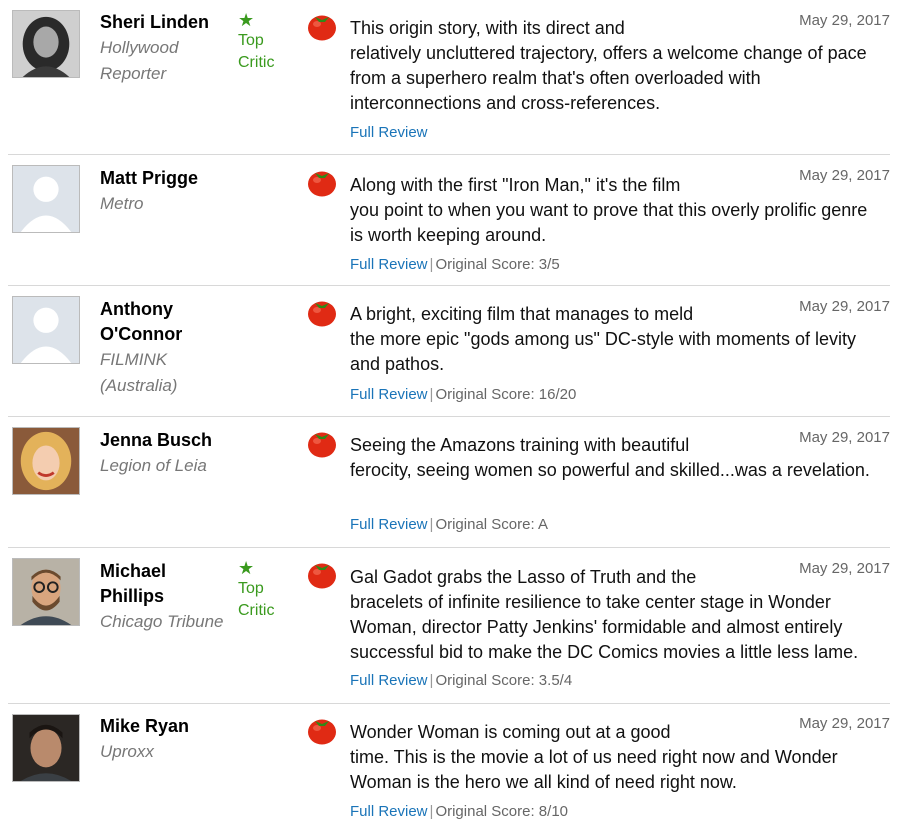 The width and height of the screenshot is (916, 831). Describe the element at coordinates (46, 748) in the screenshot. I see `man-dark-photo` at that location.